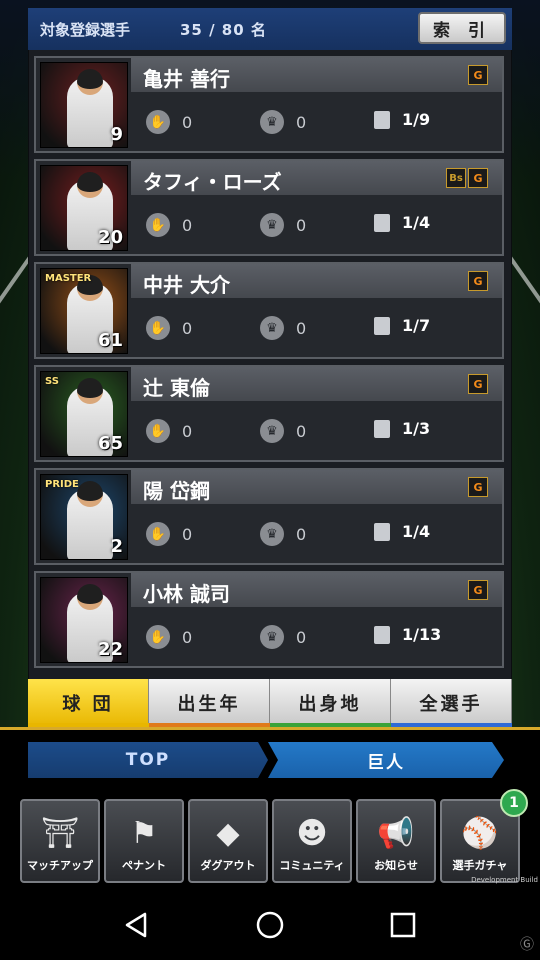 This screenshot has width=540, height=960. What do you see at coordinates (176, 491) in the screenshot?
I see `player-name: 陽 岱鋼` at bounding box center [176, 491].